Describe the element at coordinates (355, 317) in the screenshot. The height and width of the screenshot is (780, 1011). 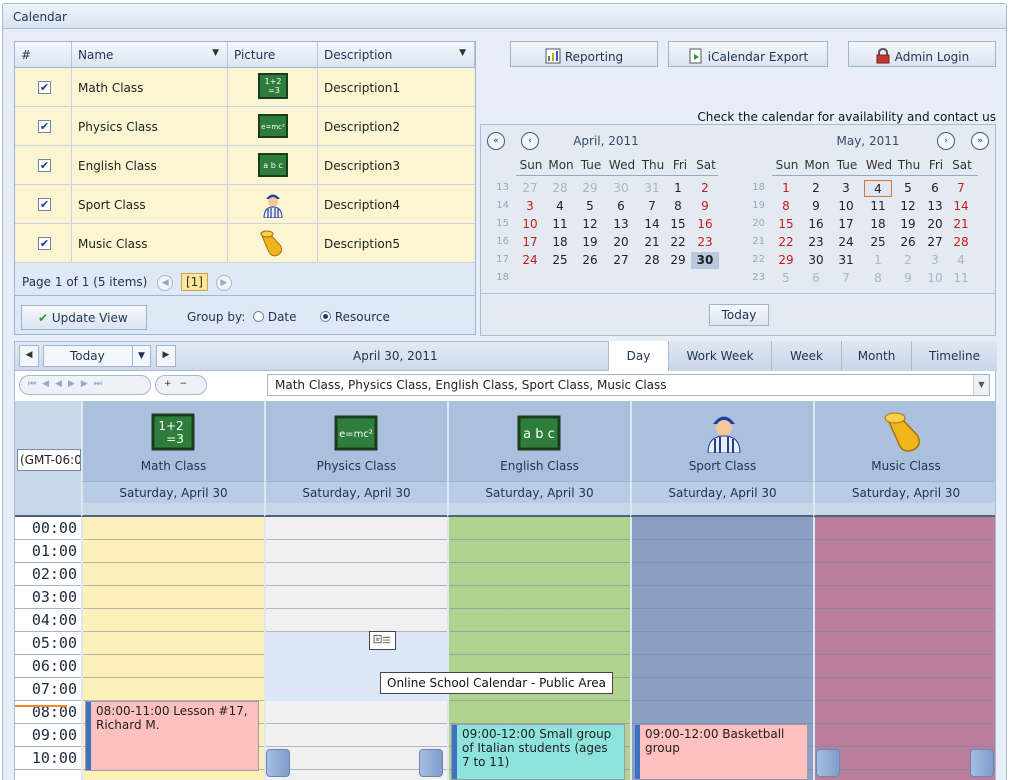
I see `group-by-resource-radio: Resource` at that location.